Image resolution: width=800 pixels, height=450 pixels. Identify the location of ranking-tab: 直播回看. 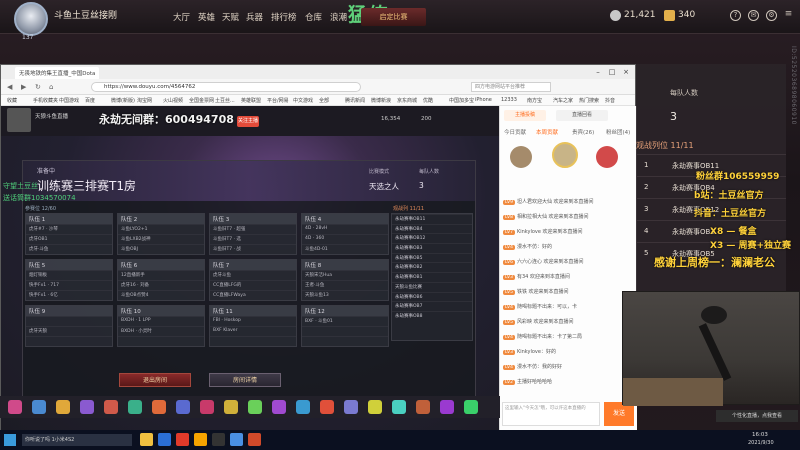
(582, 115).